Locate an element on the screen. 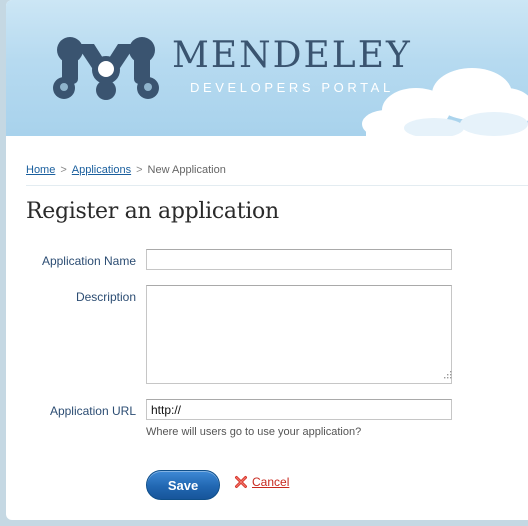 This screenshot has height=526, width=528. application-url-input is located at coordinates (299, 409).